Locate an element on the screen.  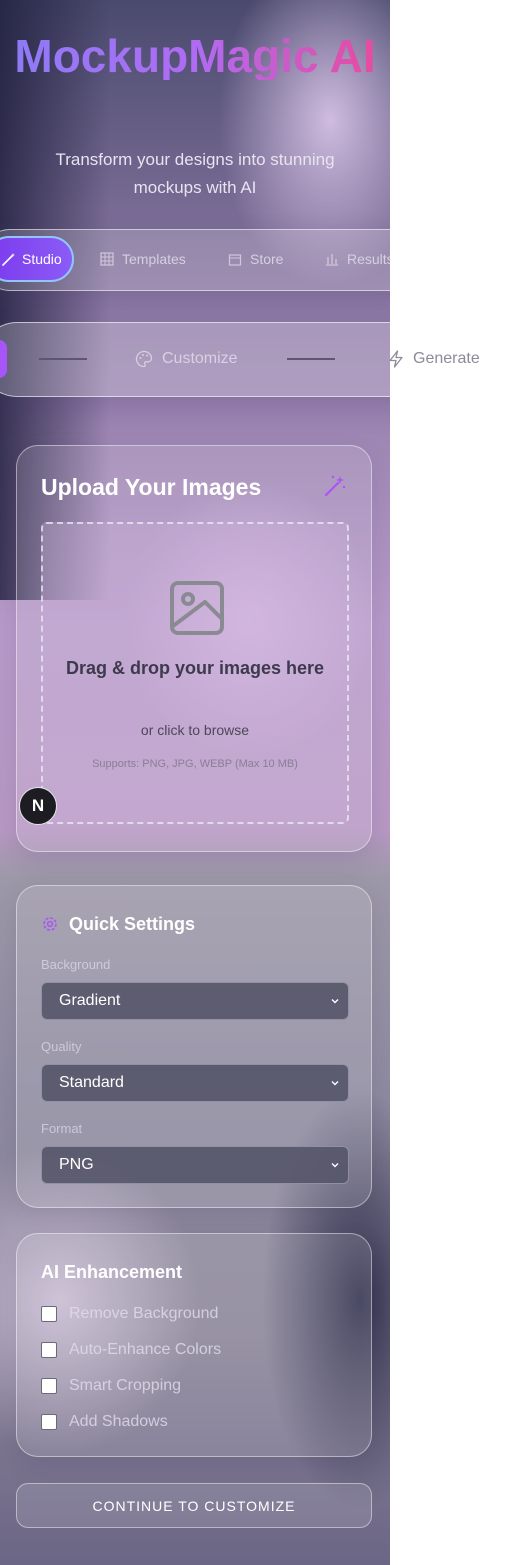
option-remove-background: Remove Background is located at coordinates (129, 1314).